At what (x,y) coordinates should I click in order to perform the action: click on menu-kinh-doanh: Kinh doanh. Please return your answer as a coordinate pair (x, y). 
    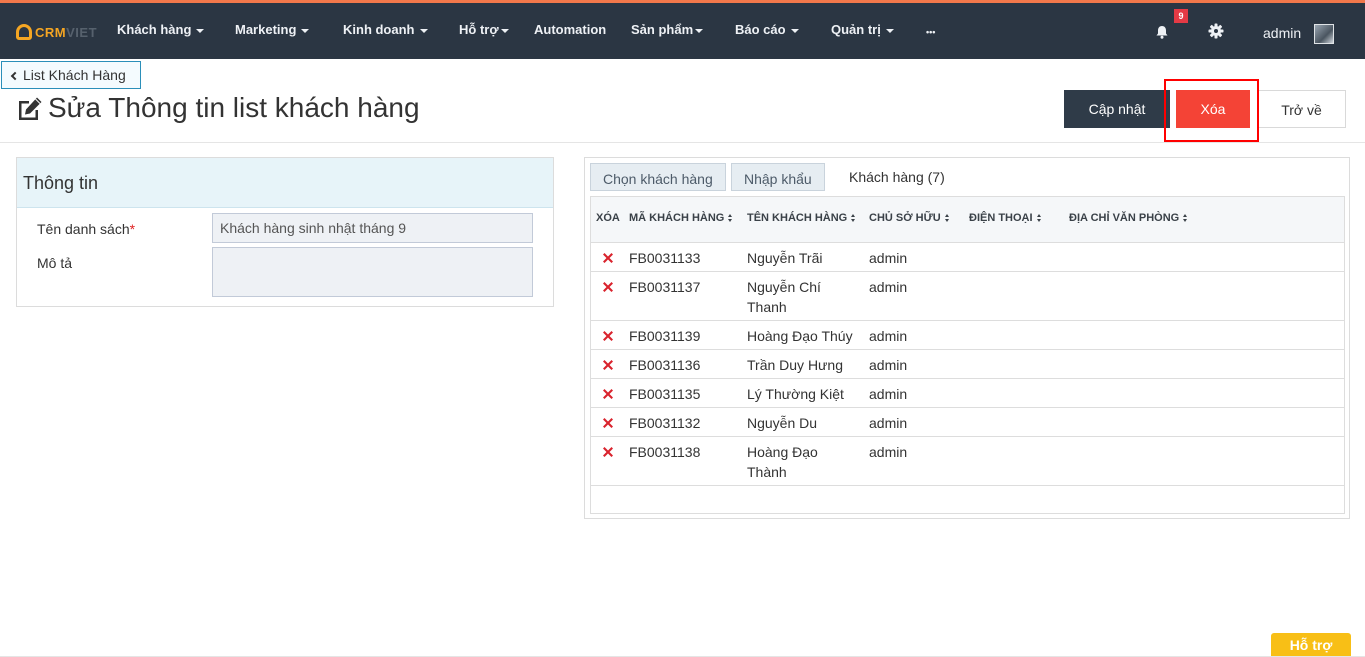
    Looking at the image, I should click on (385, 29).